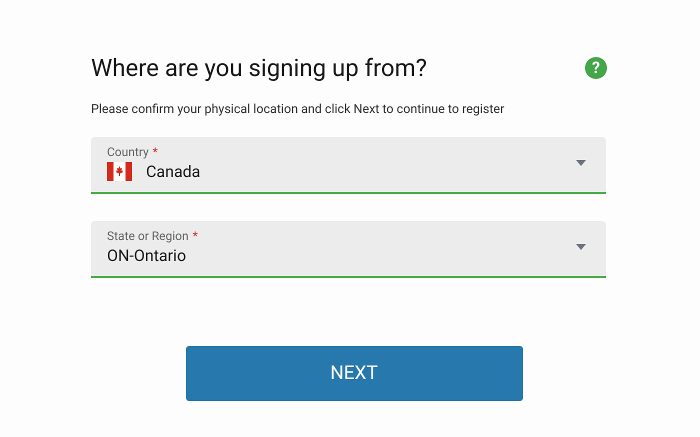  I want to click on instruction-text: Please confirm your physical location and click Next to continue to register, so click(298, 110).